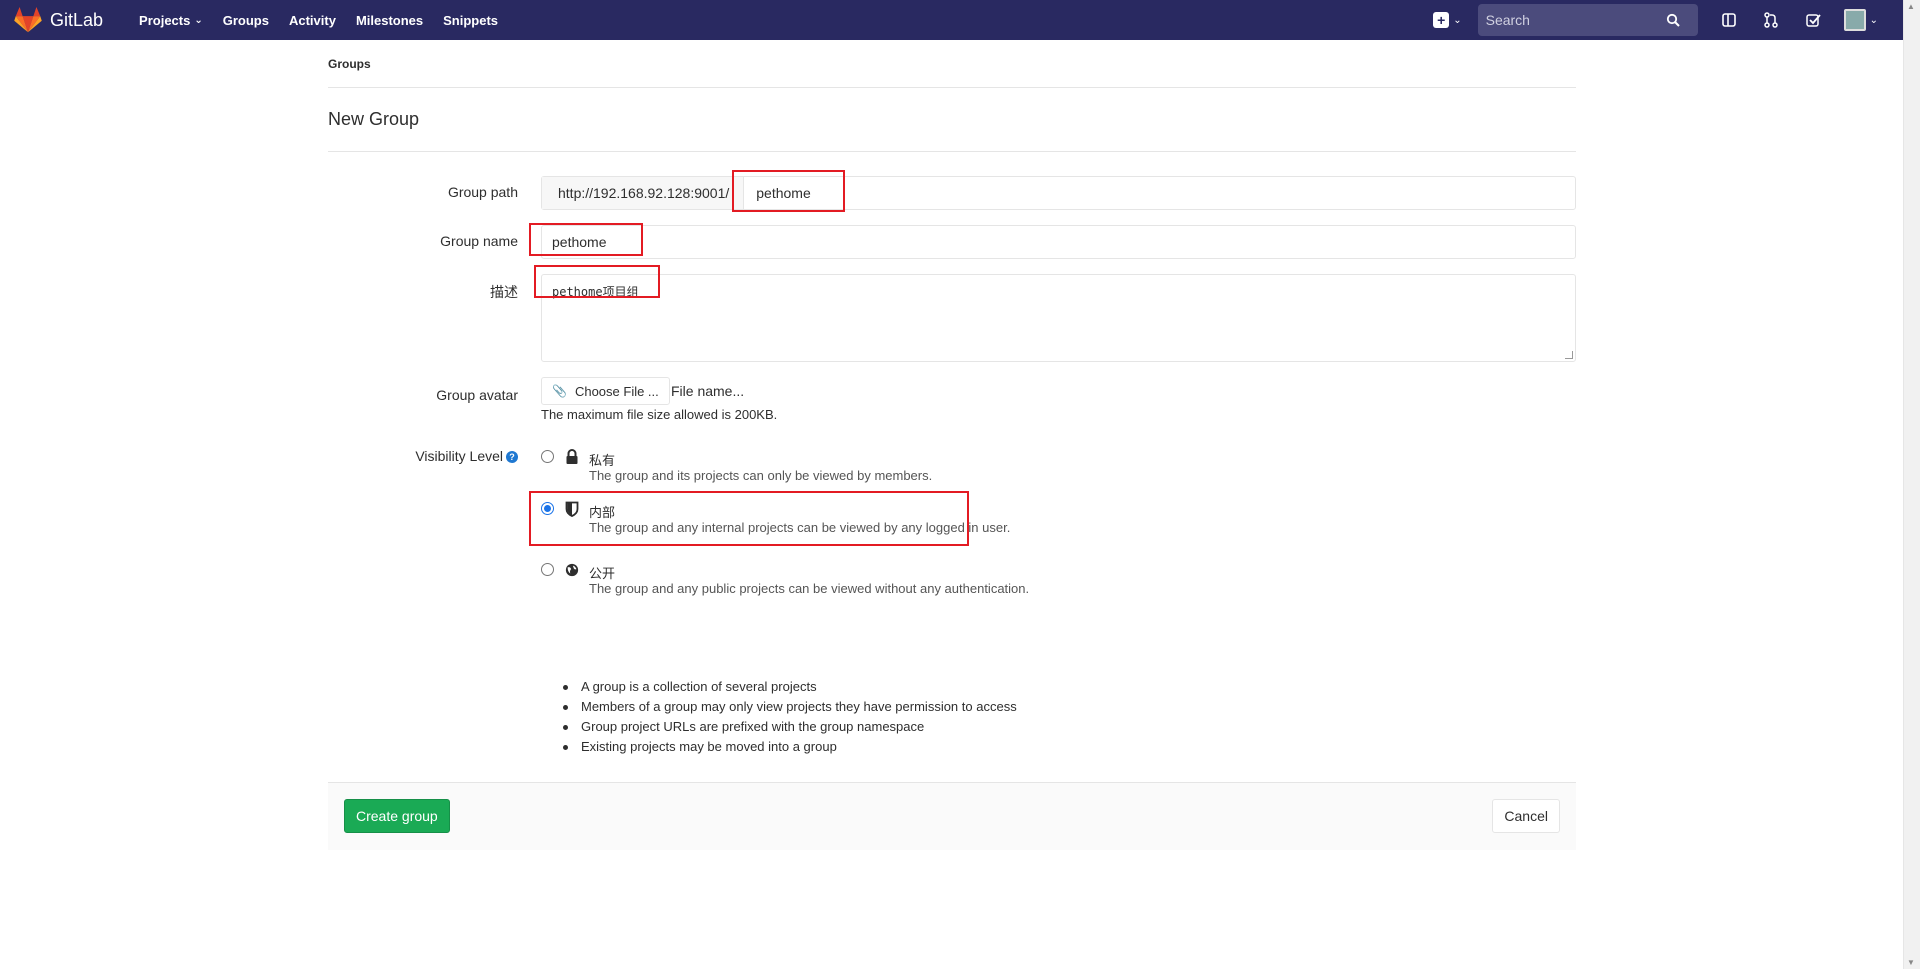 The image size is (1920, 969). I want to click on form-actions: Create group Cancel, so click(952, 816).